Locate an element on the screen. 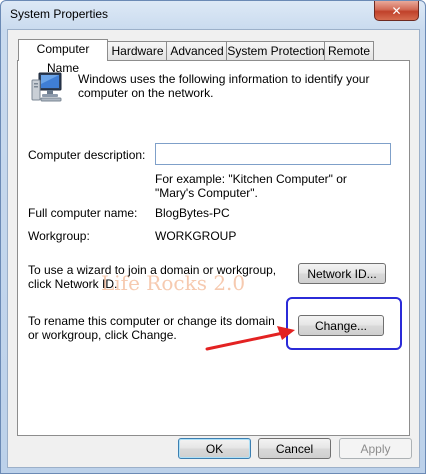 The width and height of the screenshot is (426, 474). tab-remote: Remote is located at coordinates (349, 50).